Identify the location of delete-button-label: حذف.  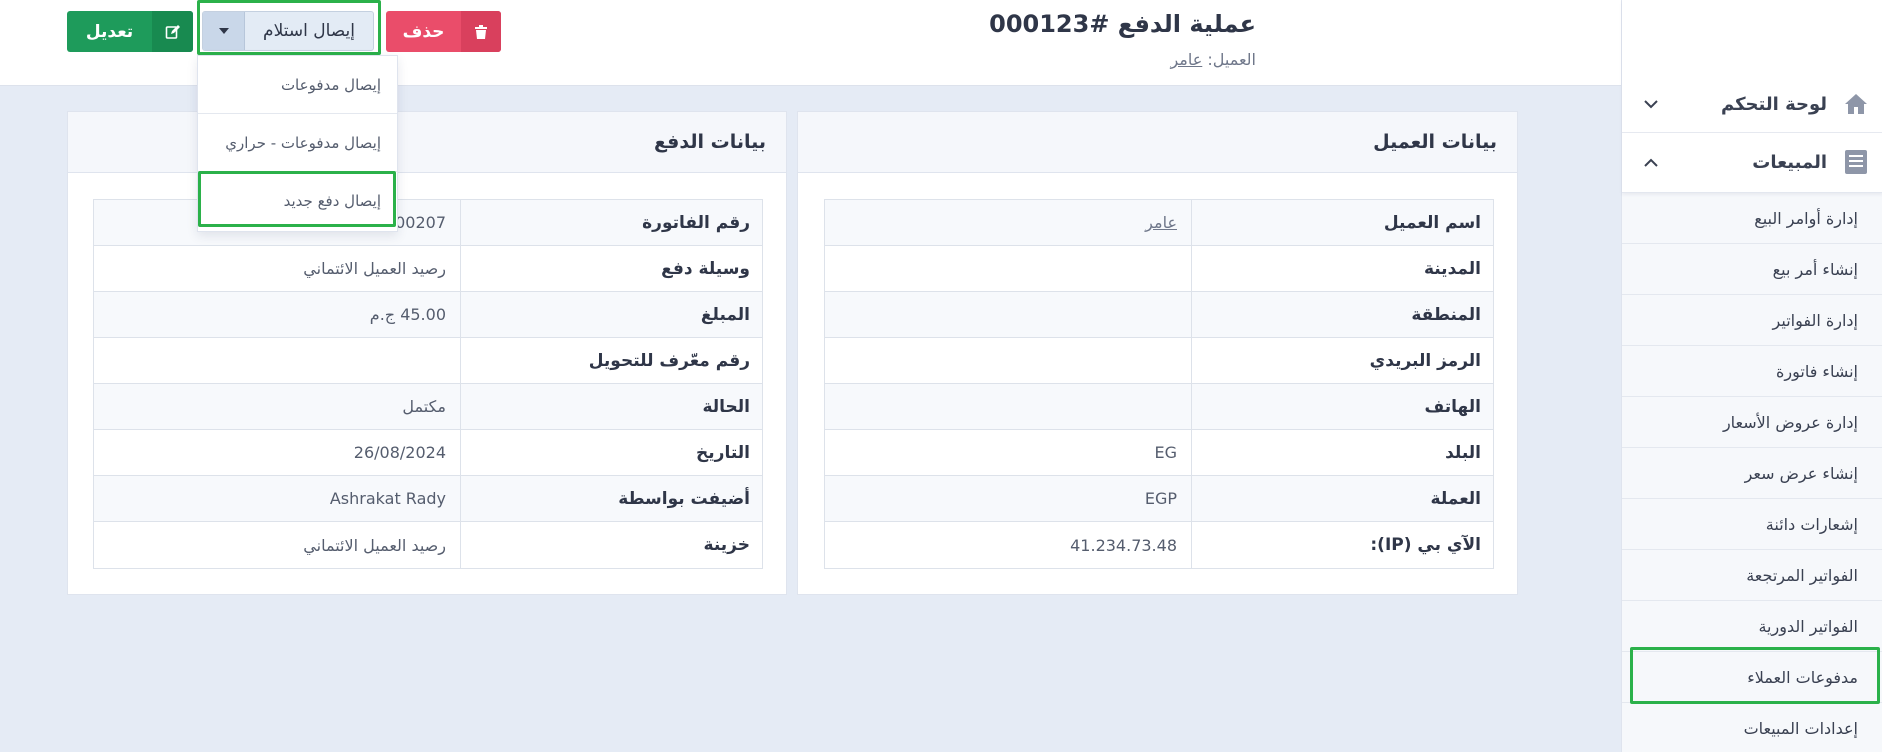
(423, 31).